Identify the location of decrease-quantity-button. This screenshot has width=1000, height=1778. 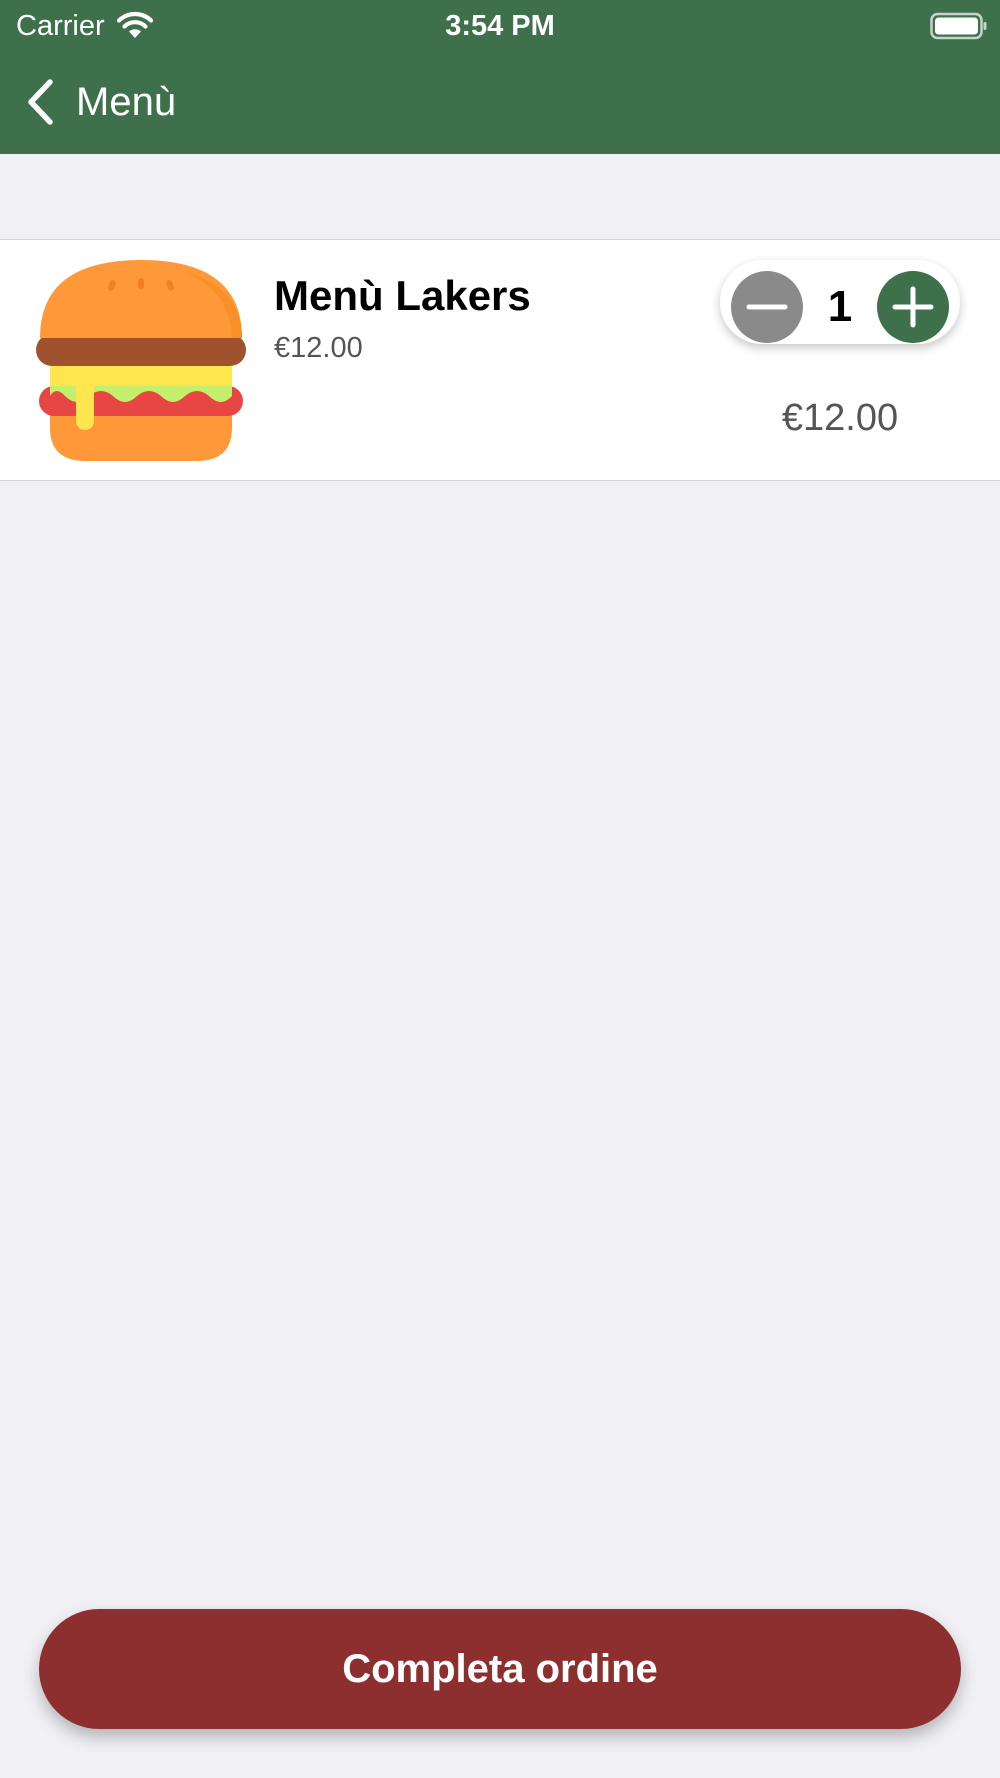
(767, 307).